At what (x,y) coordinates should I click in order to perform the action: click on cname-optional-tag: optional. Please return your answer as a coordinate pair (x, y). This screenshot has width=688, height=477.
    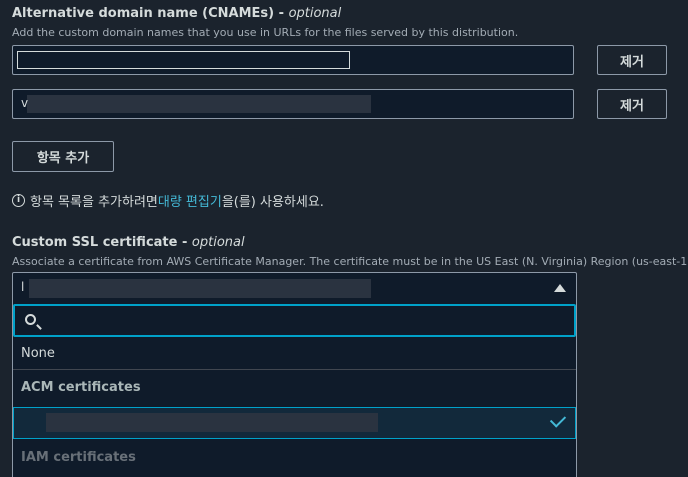
    Looking at the image, I should click on (315, 13).